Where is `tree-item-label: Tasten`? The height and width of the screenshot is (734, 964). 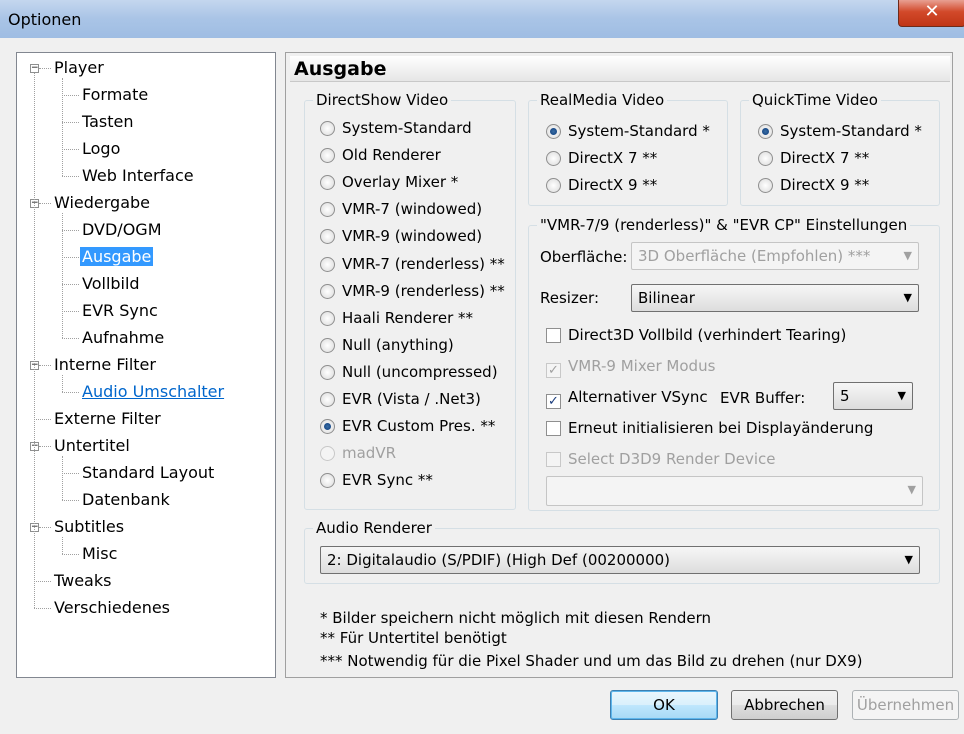
tree-item-label: Tasten is located at coordinates (108, 121).